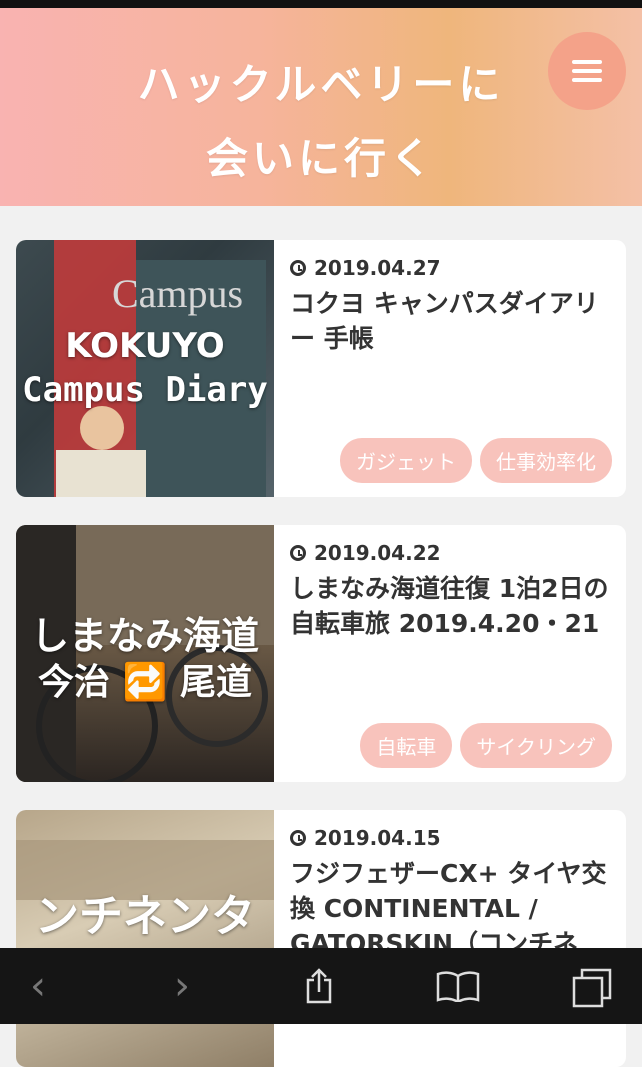 The width and height of the screenshot is (642, 1067). I want to click on post-tags: ガジェット 仕事効率化, so click(476, 460).